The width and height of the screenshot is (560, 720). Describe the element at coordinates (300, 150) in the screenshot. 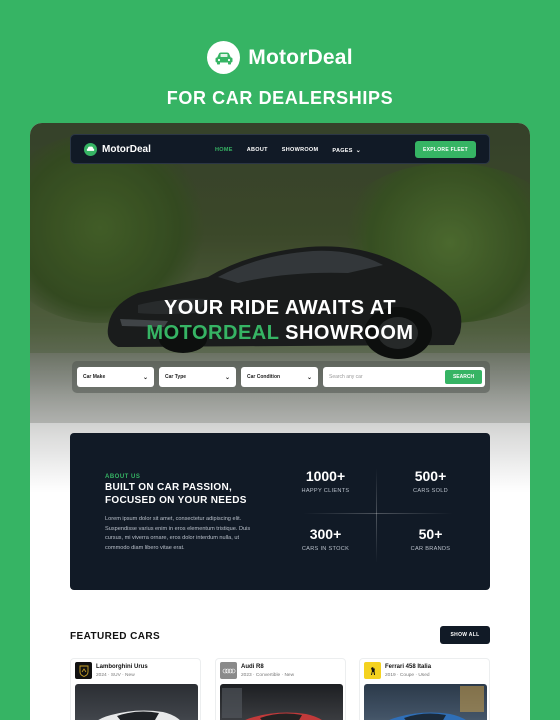

I see `nav-link-showroom: SHOWROOM` at that location.